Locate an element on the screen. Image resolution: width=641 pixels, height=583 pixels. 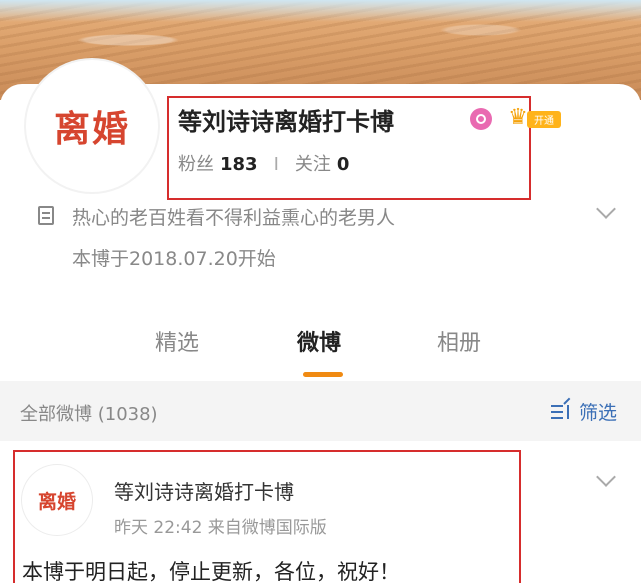
all-posts-count: 全部微博 (1038) is located at coordinates (89, 414).